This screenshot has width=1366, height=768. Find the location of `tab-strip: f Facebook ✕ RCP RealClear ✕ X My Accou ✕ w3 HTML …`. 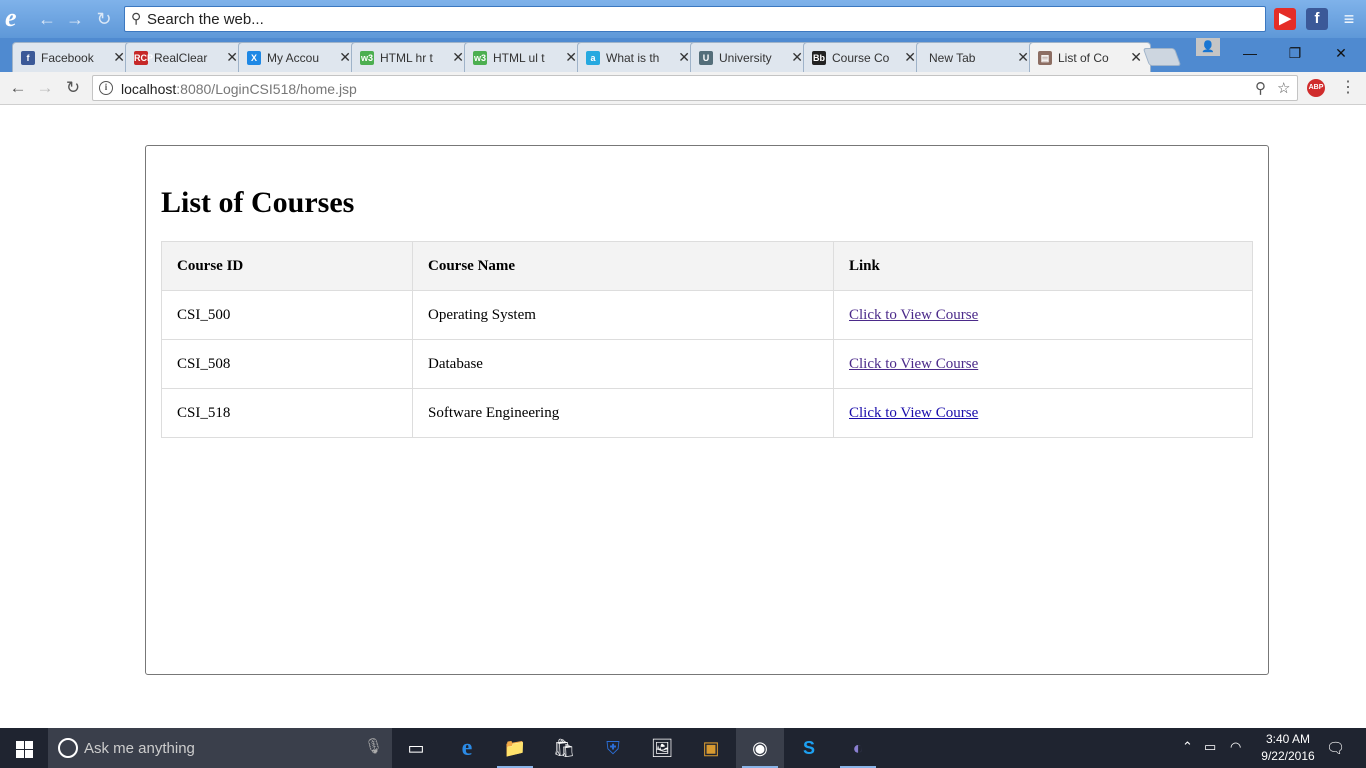

tab-strip: f Facebook ✕ RCP RealClear ✕ X My Accou ✕ w3 HTML … is located at coordinates (683, 55).